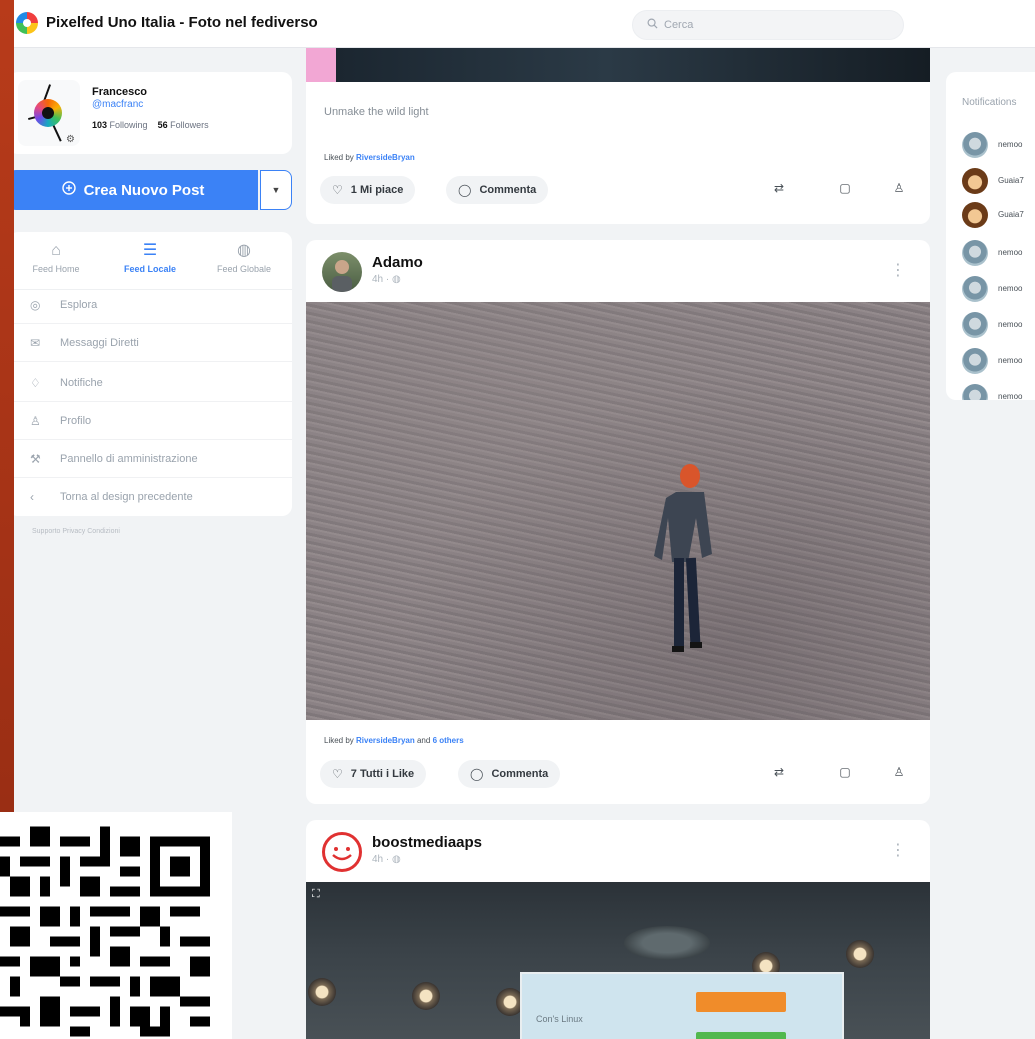 The height and width of the screenshot is (1039, 1035). Describe the element at coordinates (150, 343) in the screenshot. I see `sidebar-item-messaggi: ✉ Messaggi Diretti` at that location.